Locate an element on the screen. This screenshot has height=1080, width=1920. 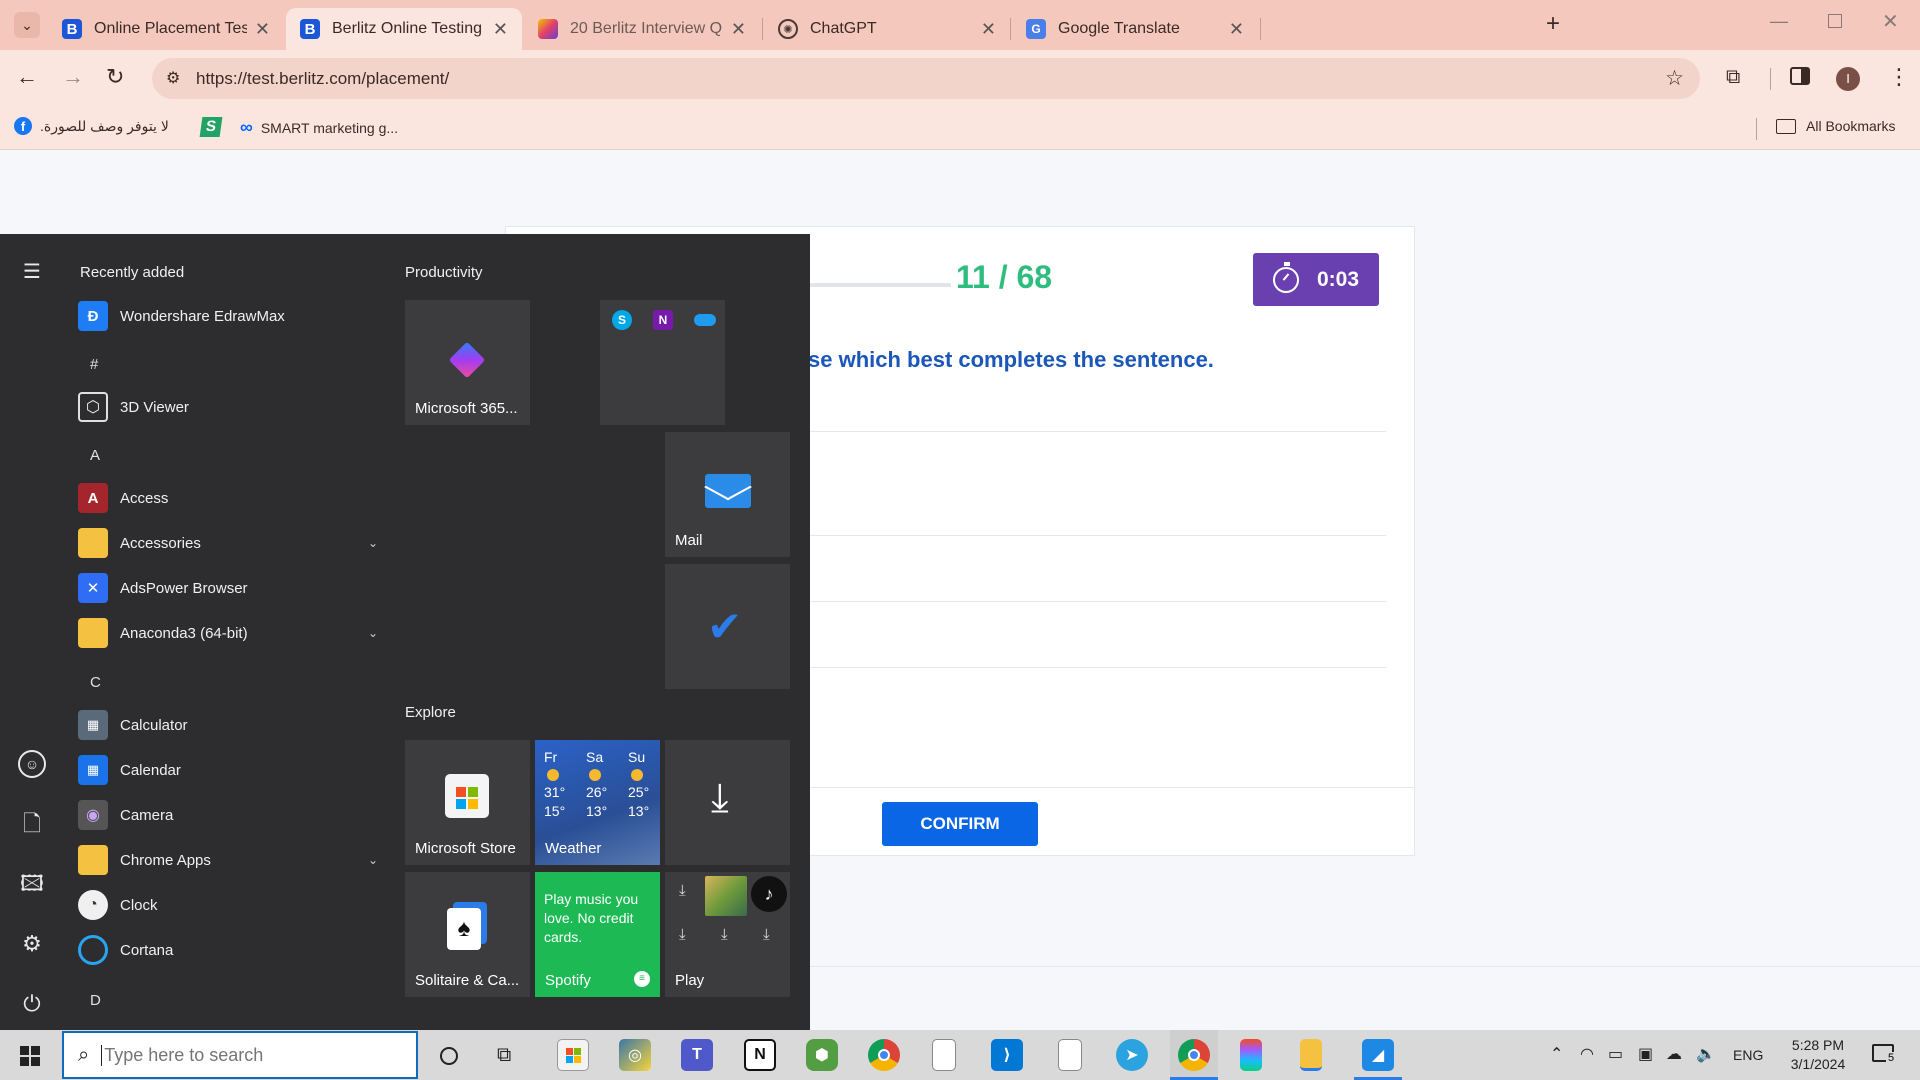
hamburger-menu-icon: ☰ is located at coordinates (32, 272).